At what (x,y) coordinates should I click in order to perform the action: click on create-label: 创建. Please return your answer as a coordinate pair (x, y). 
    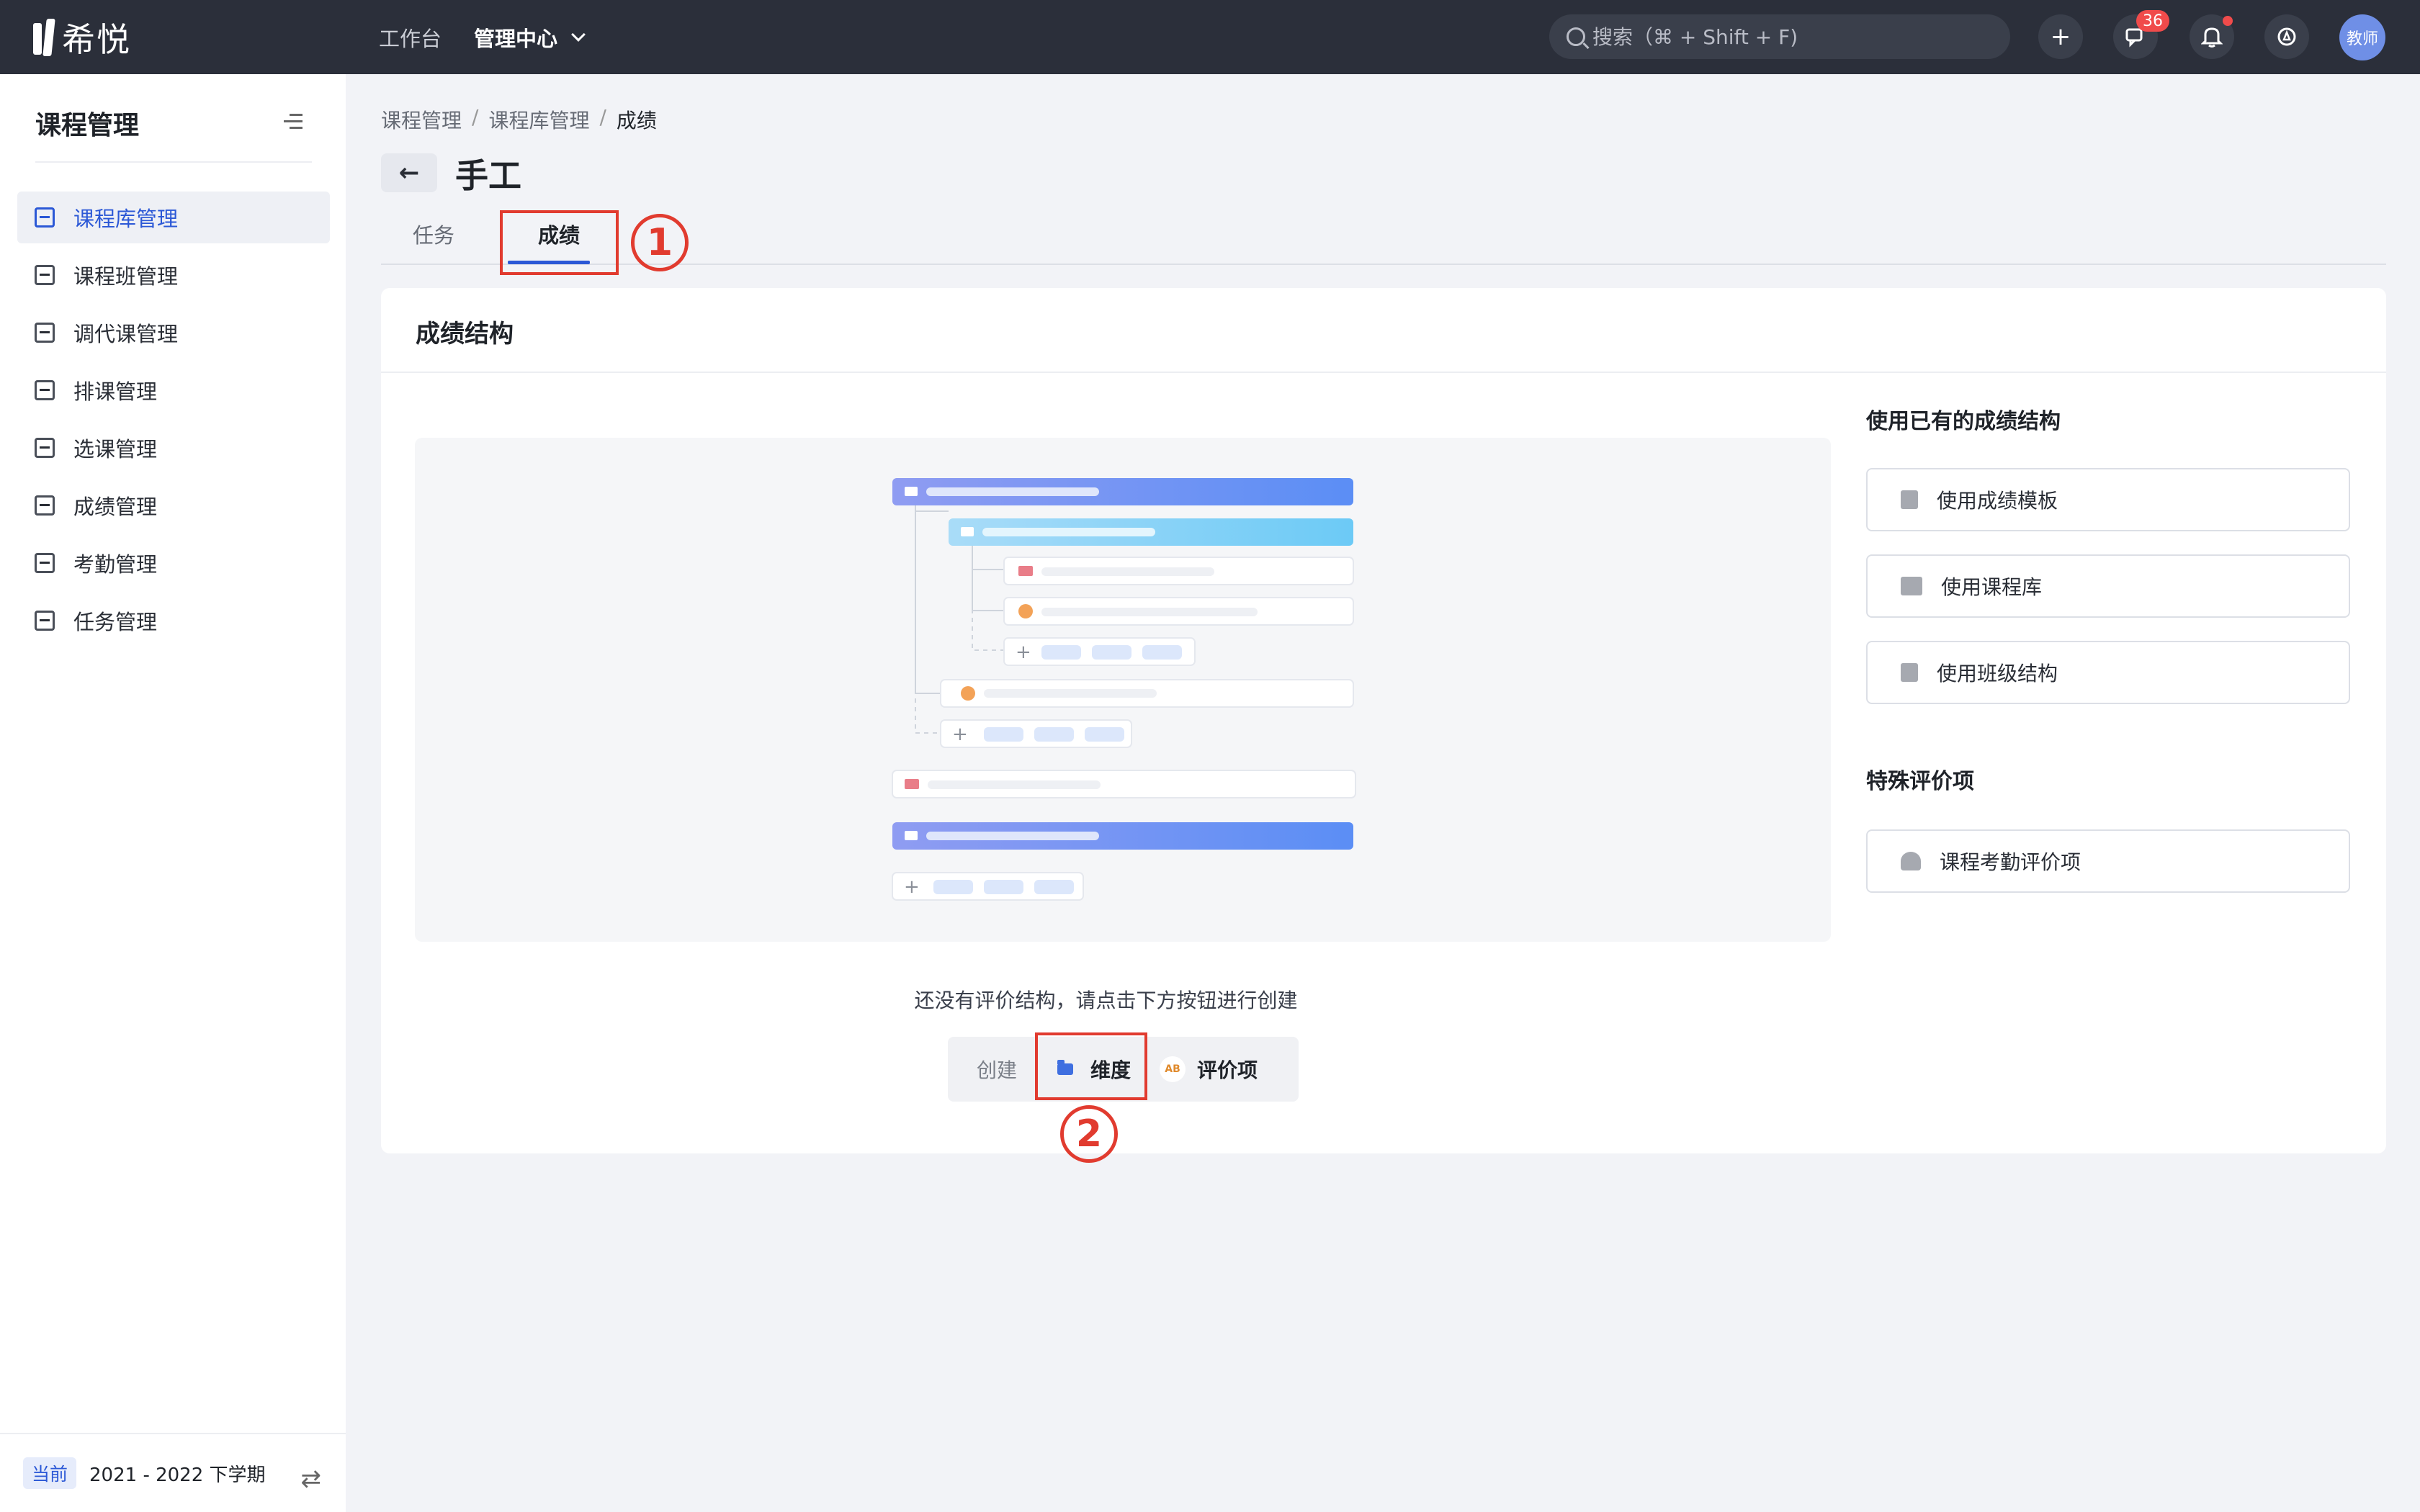
    Looking at the image, I should click on (998, 1070).